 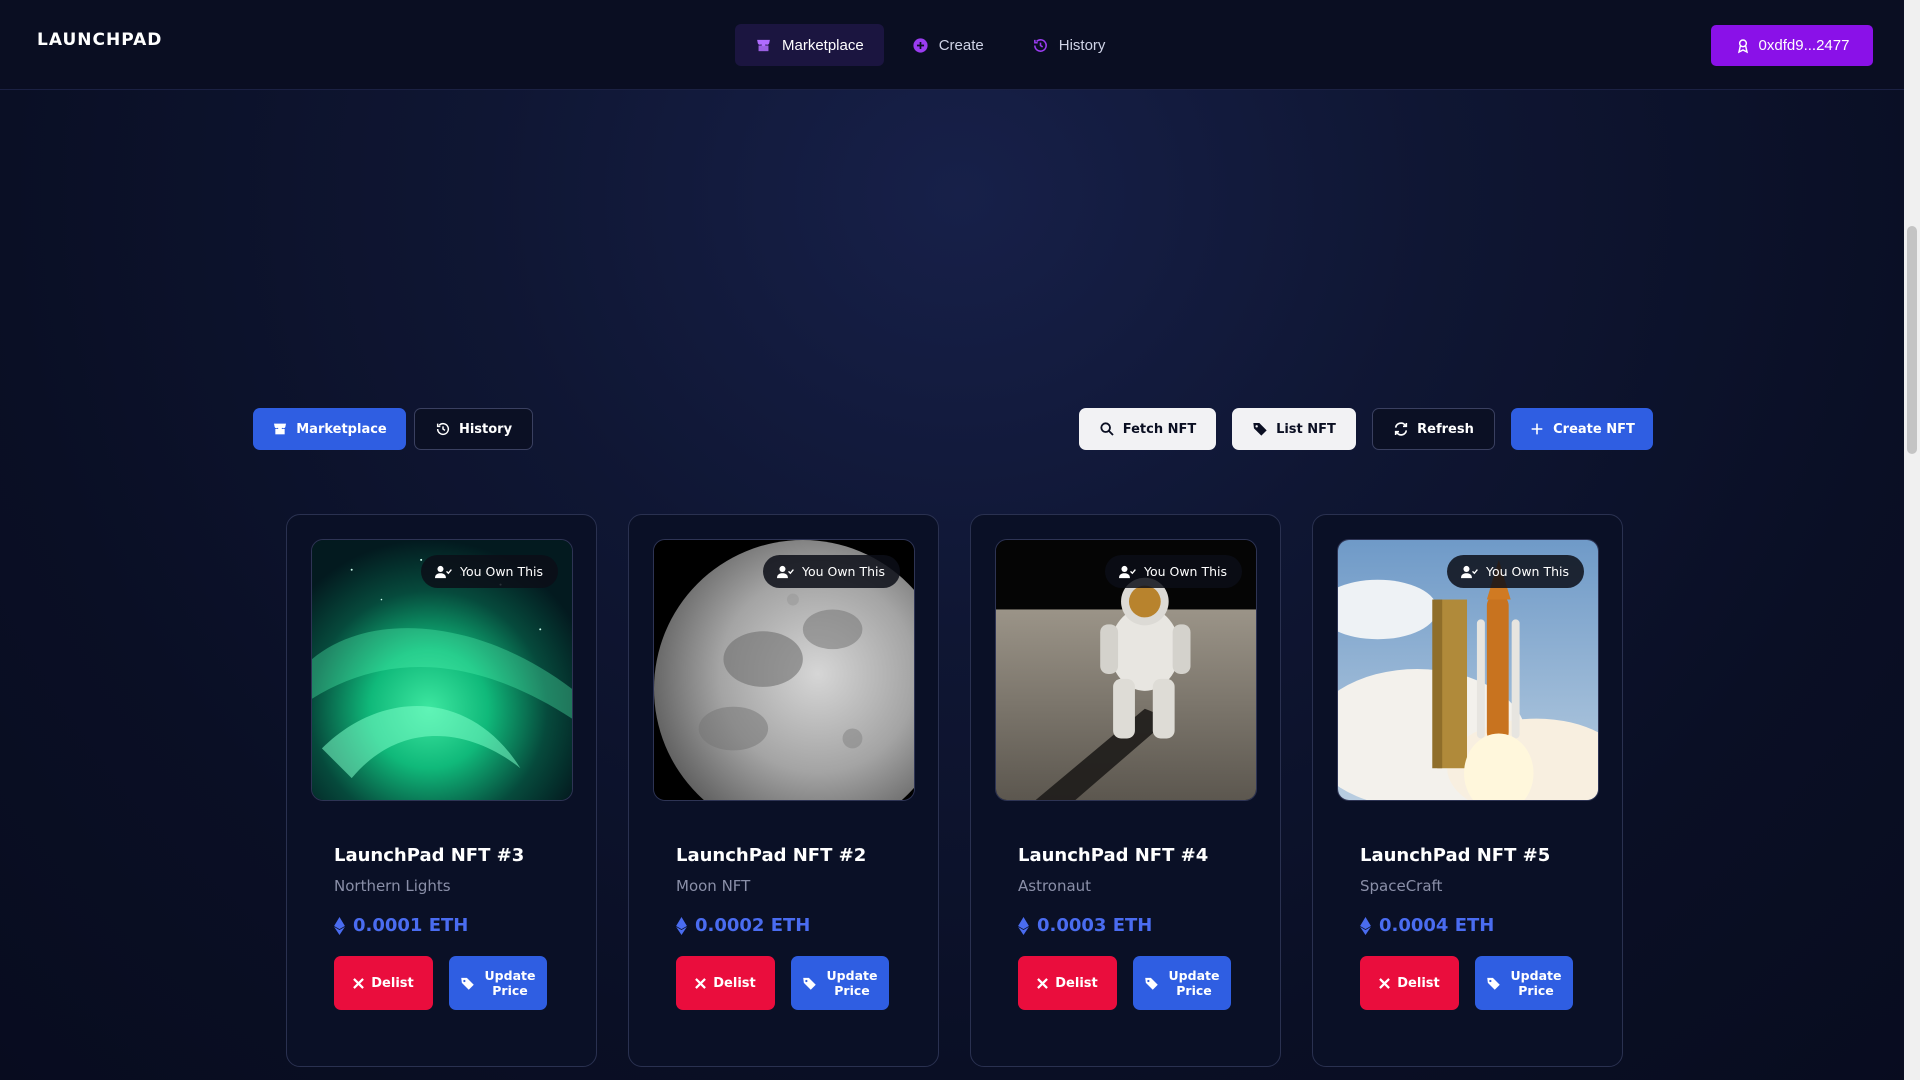 I want to click on button-label: Fetch NFT, so click(x=1159, y=429).